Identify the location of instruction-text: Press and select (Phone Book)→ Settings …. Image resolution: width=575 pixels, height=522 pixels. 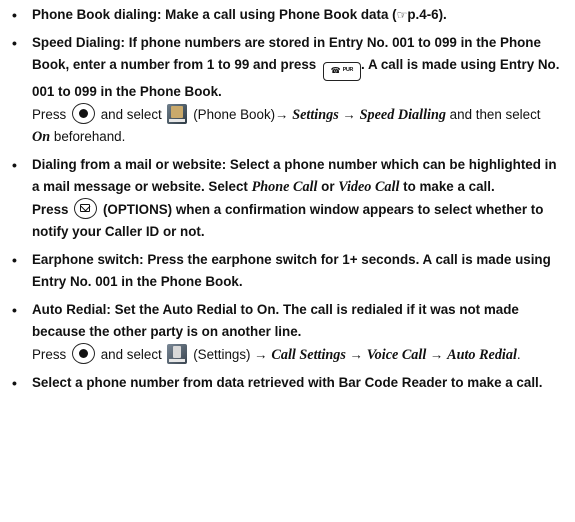
(296, 125).